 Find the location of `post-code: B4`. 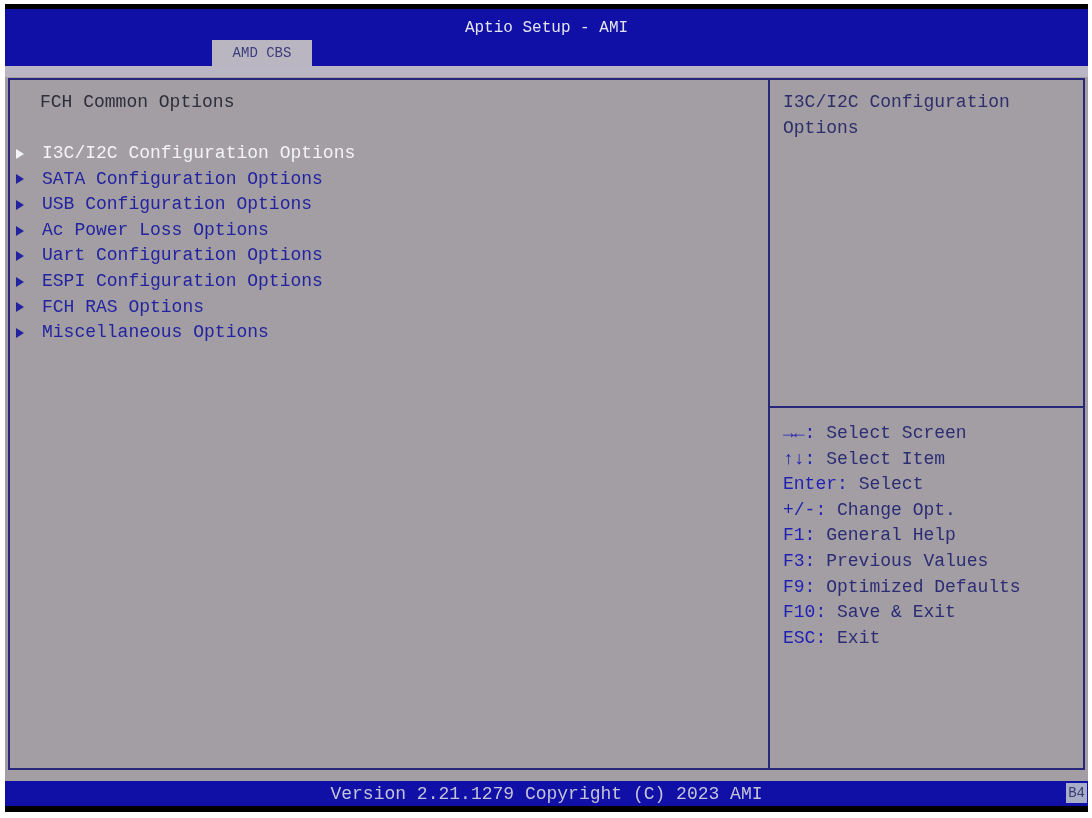

post-code: B4 is located at coordinates (1076, 793).